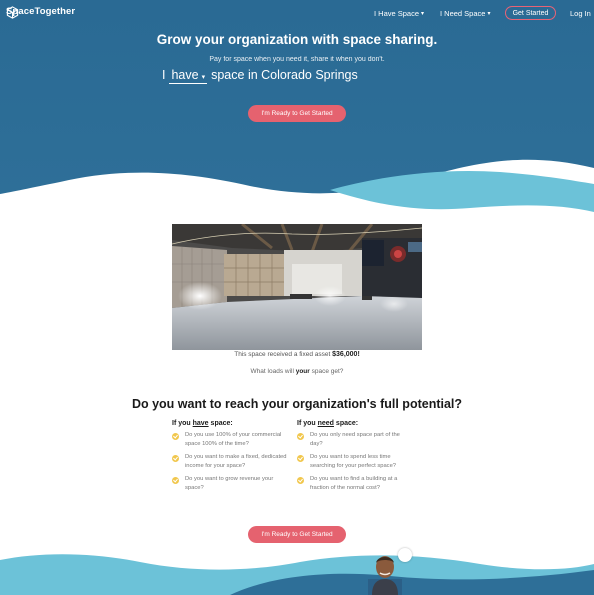 The width and height of the screenshot is (594, 595). Describe the element at coordinates (181, 423) in the screenshot. I see `have-head-prefix: If you` at that location.